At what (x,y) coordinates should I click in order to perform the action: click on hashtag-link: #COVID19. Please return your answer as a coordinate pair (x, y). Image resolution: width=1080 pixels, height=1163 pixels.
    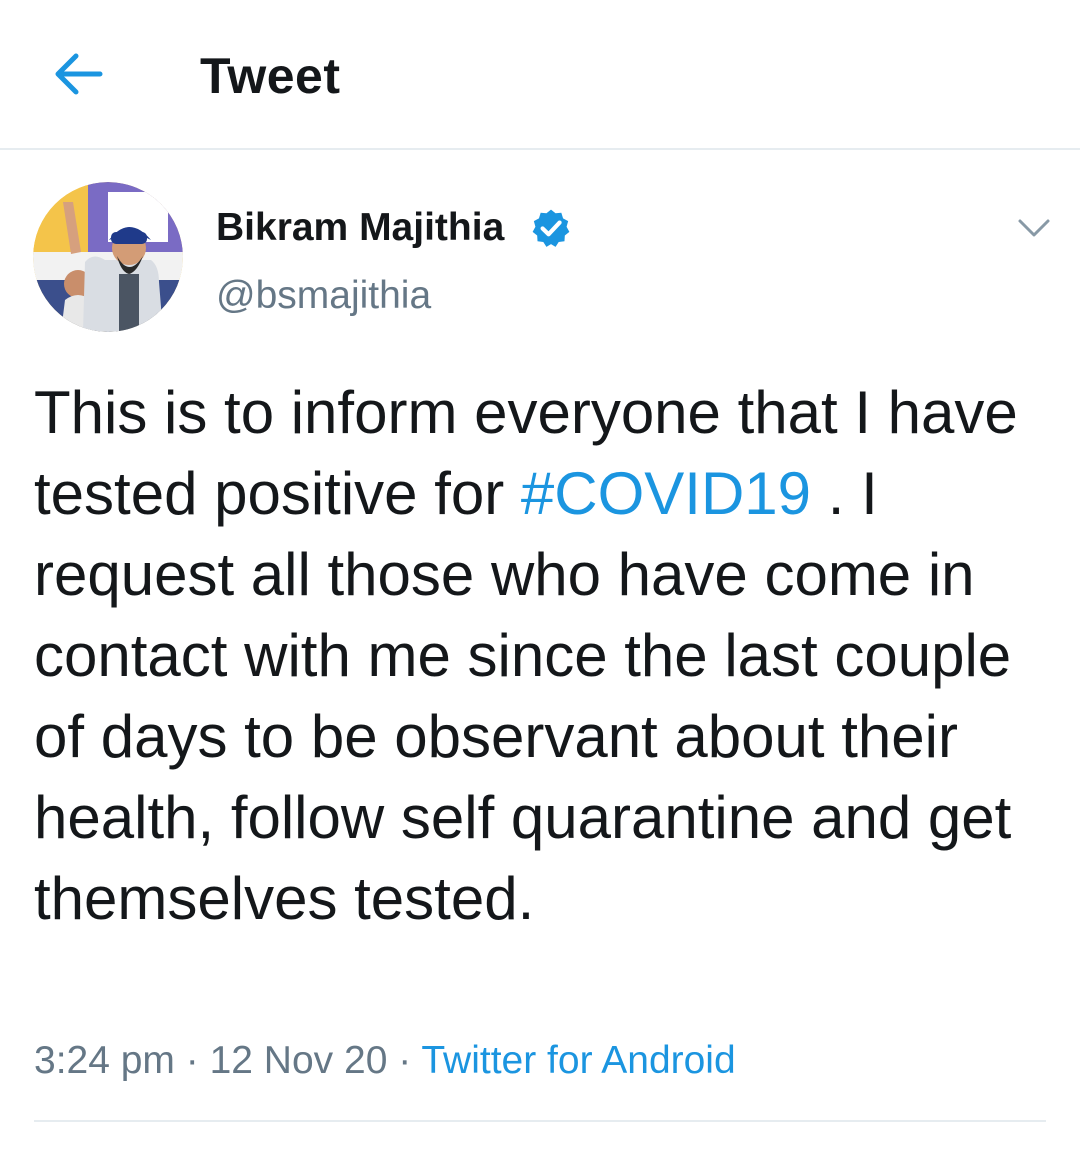
    Looking at the image, I should click on (666, 493).